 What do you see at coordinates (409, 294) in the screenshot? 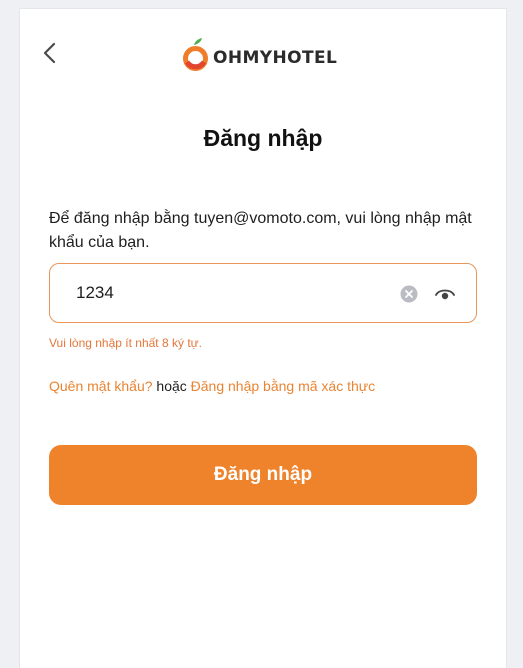
I see `clear-icon` at bounding box center [409, 294].